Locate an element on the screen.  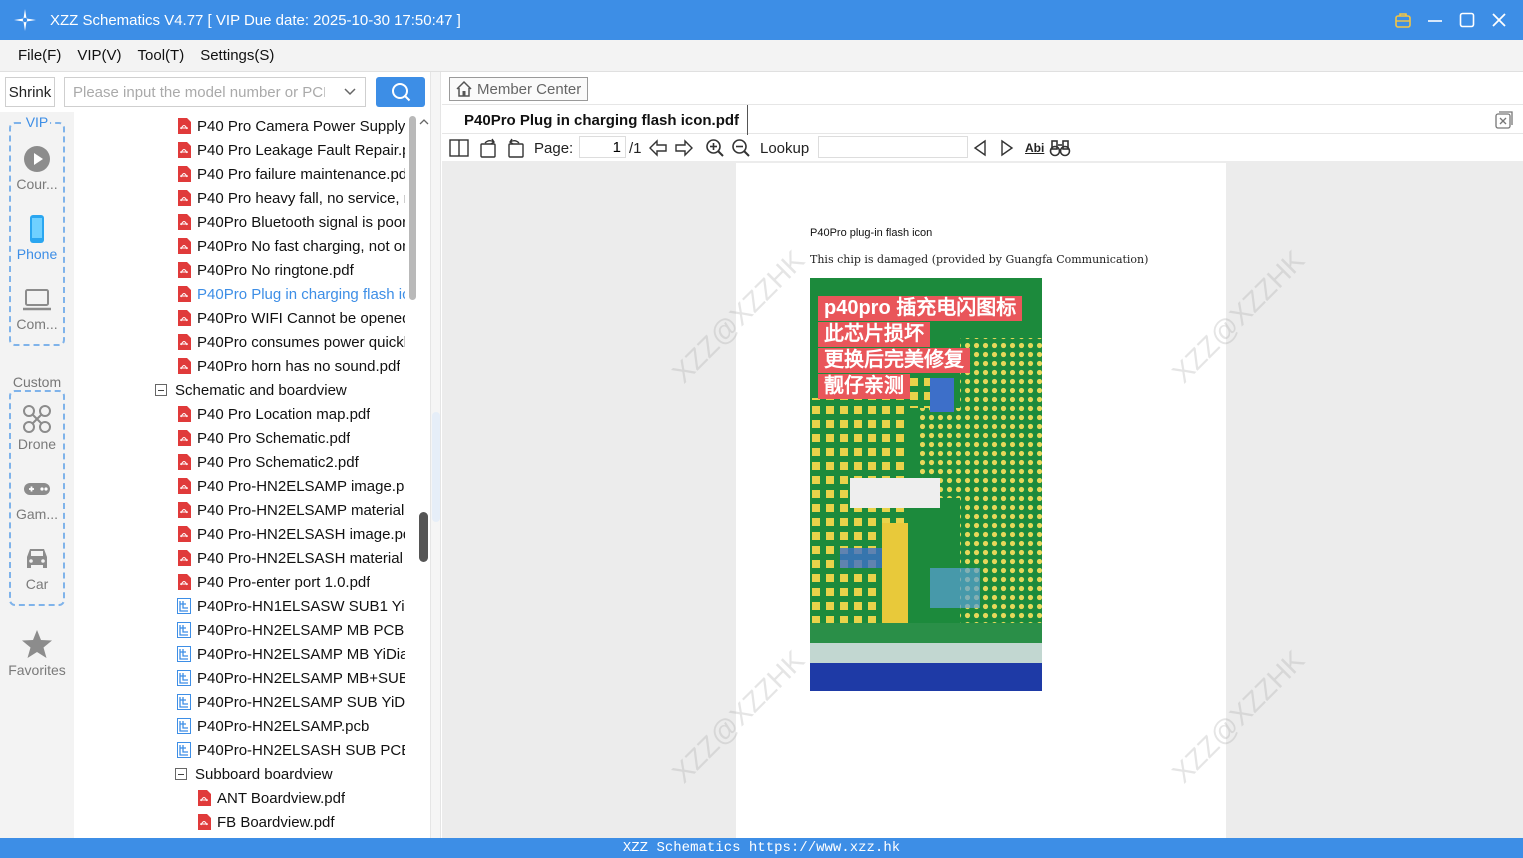
document-tab: P40Pro Plug in charging flash icon.pdf is located at coordinates (600, 120).